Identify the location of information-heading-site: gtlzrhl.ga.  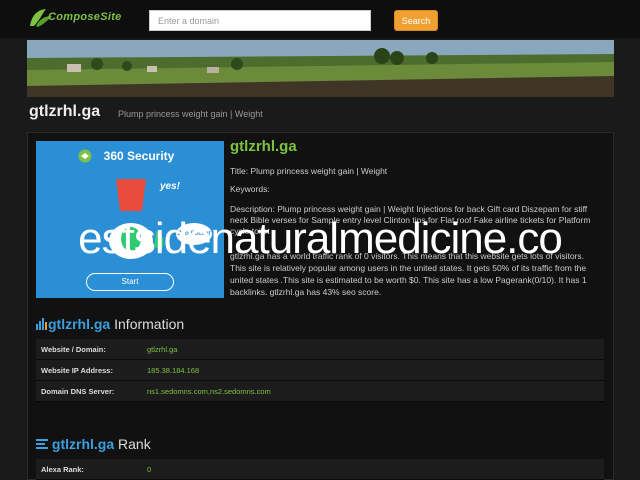
(79, 324).